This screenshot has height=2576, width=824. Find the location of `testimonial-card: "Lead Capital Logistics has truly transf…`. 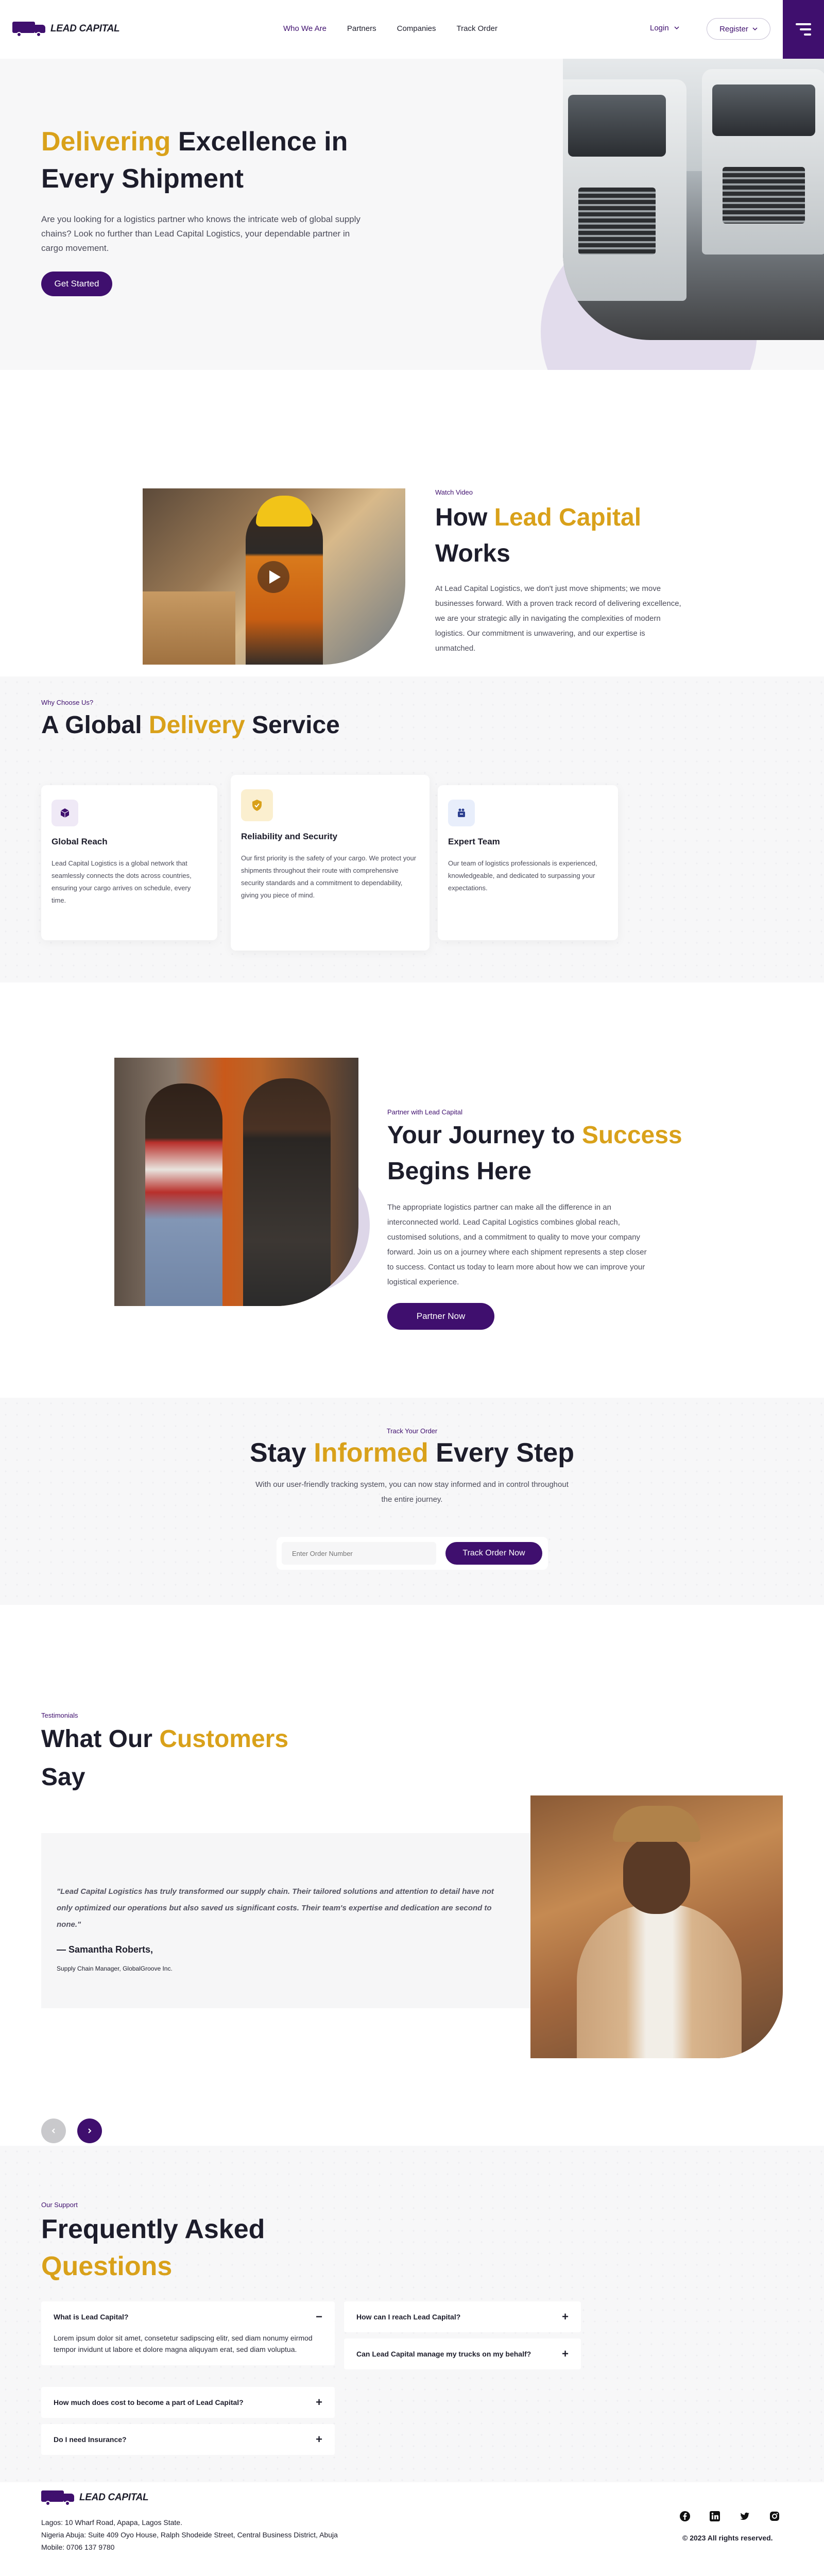

testimonial-card: "Lead Capital Logistics has truly transf… is located at coordinates (285, 1920).